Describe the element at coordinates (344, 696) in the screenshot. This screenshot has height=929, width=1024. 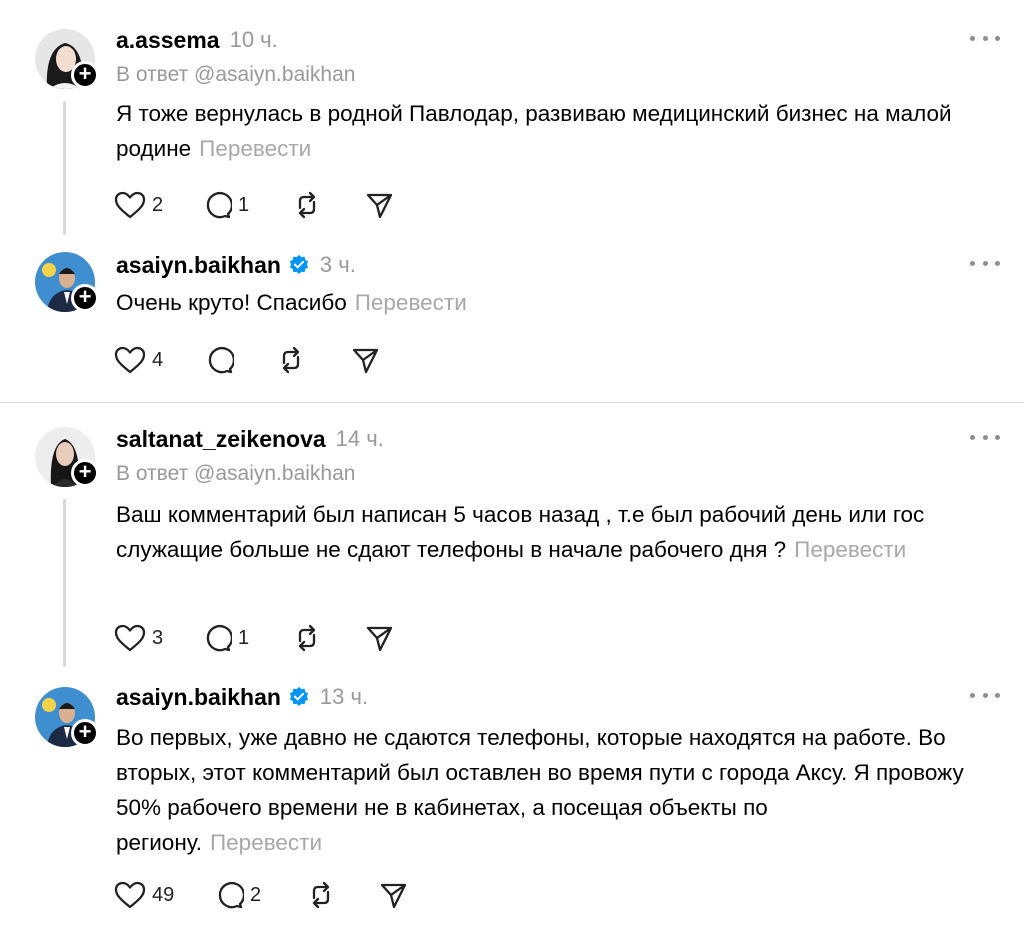
I see `post-time: 13 ч.` at that location.